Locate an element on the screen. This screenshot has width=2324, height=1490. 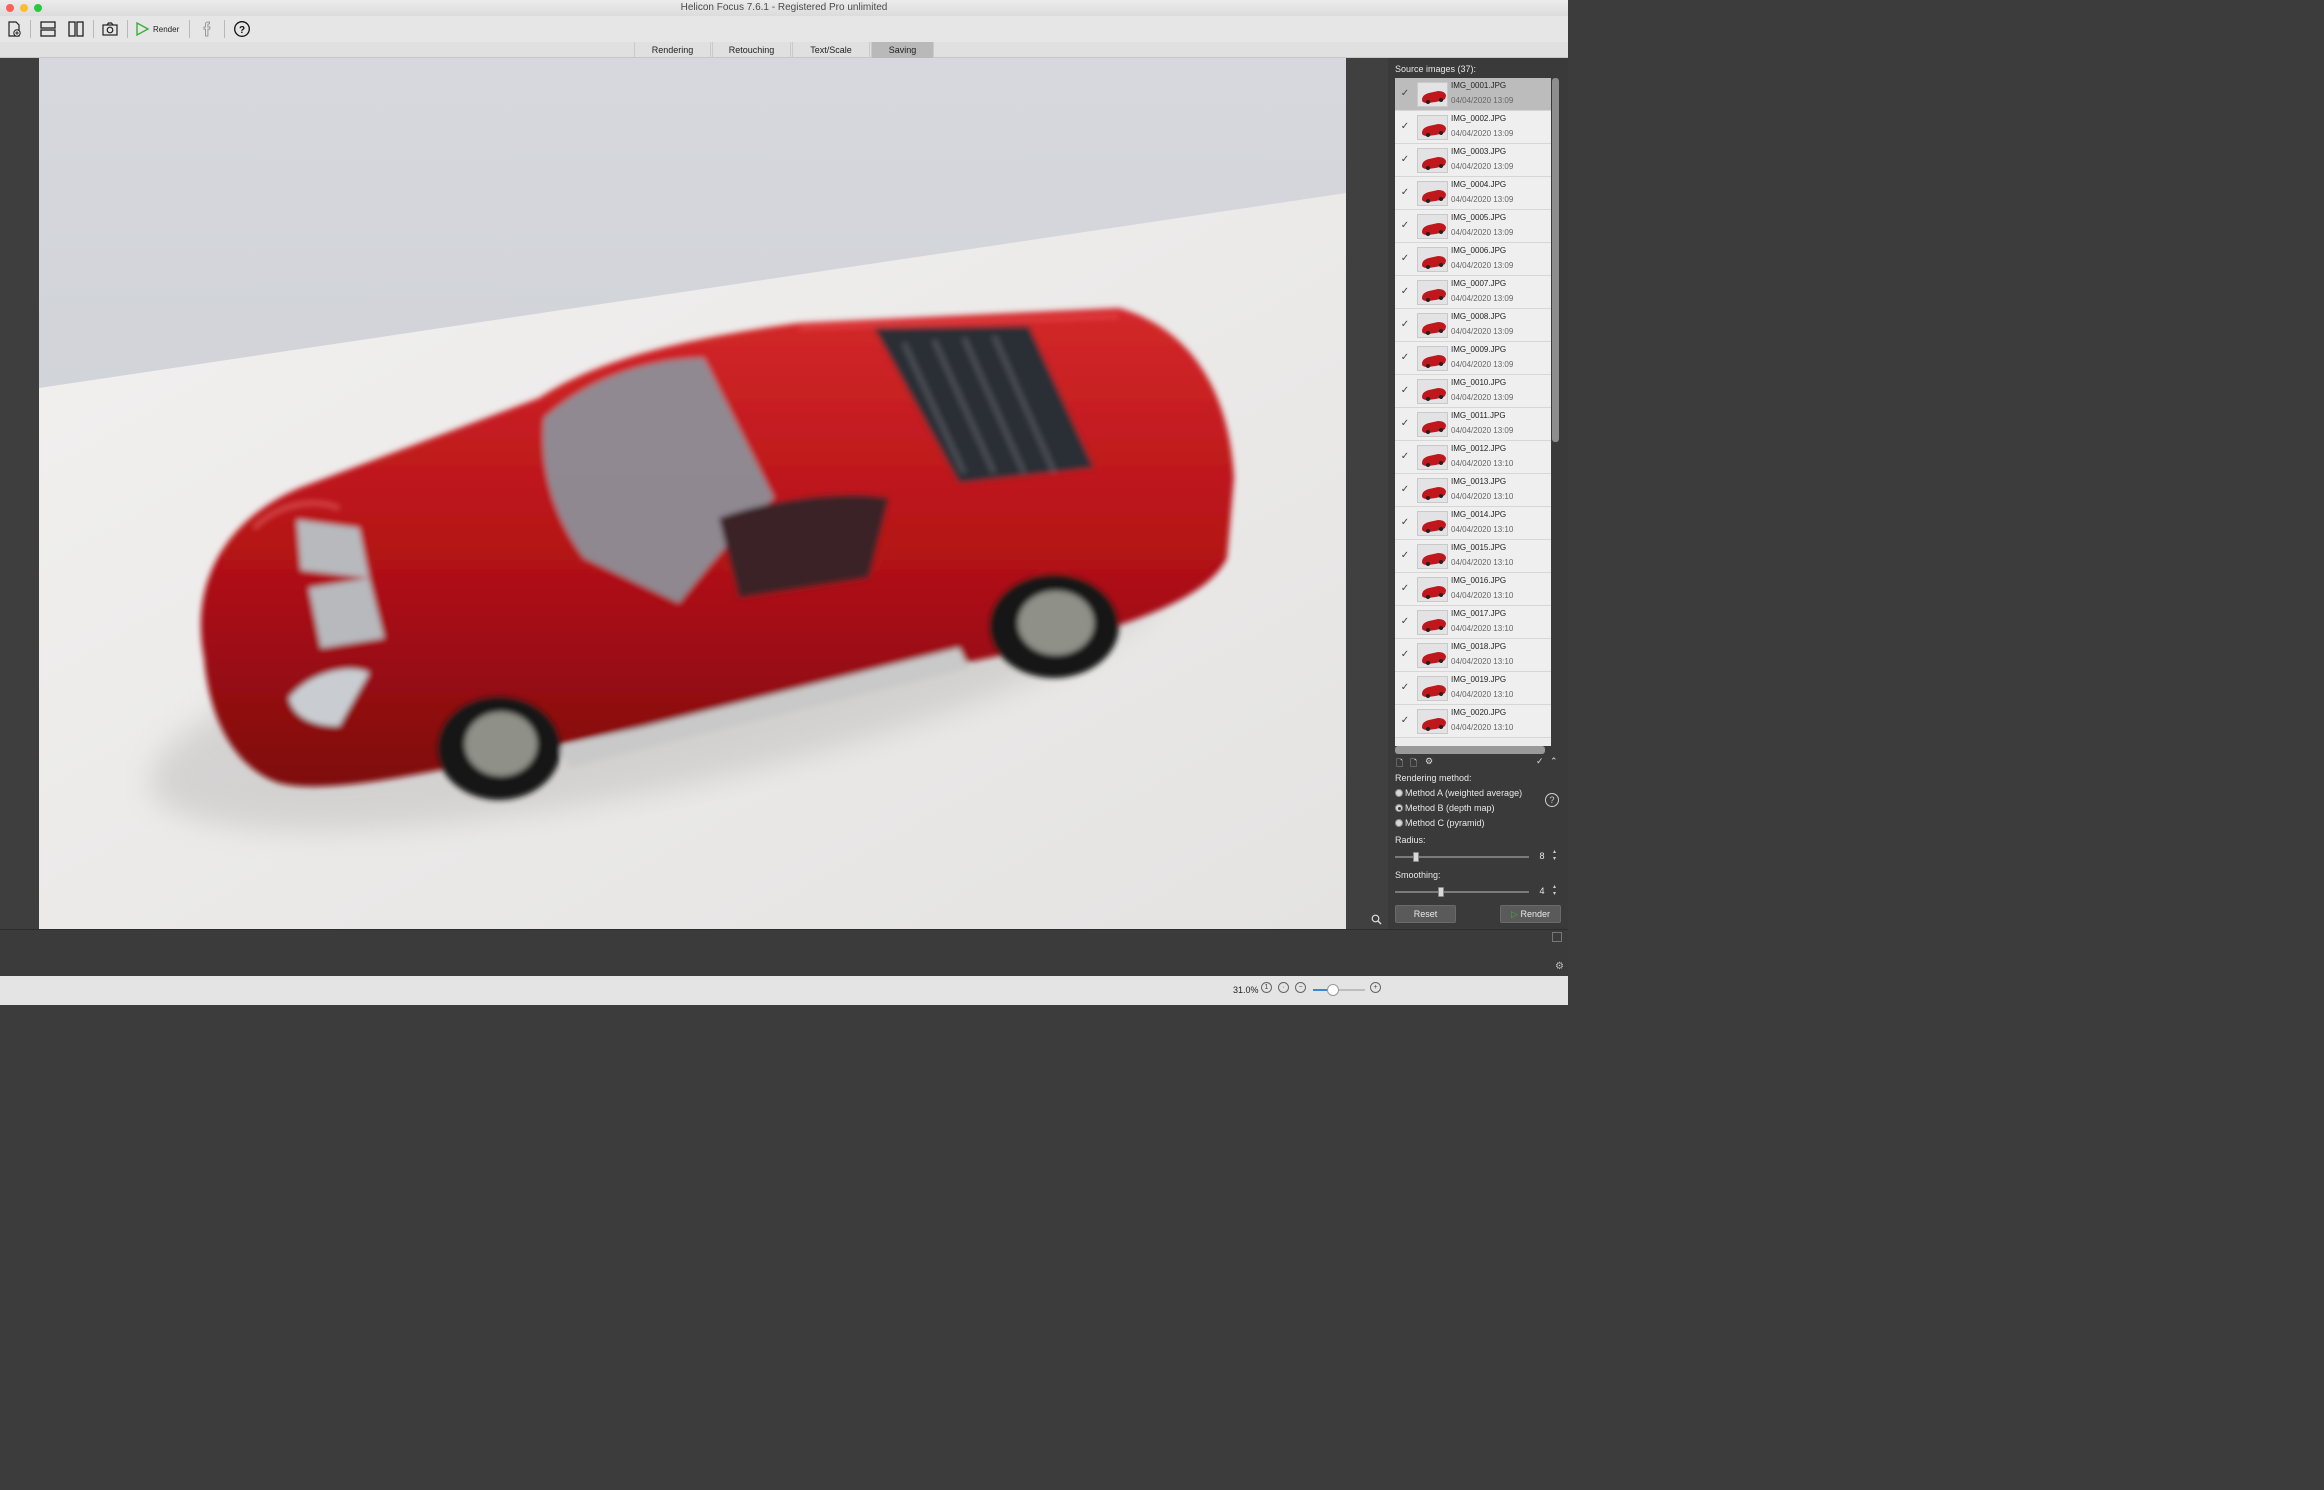
zoom-out-icon: − is located at coordinates (1300, 987).